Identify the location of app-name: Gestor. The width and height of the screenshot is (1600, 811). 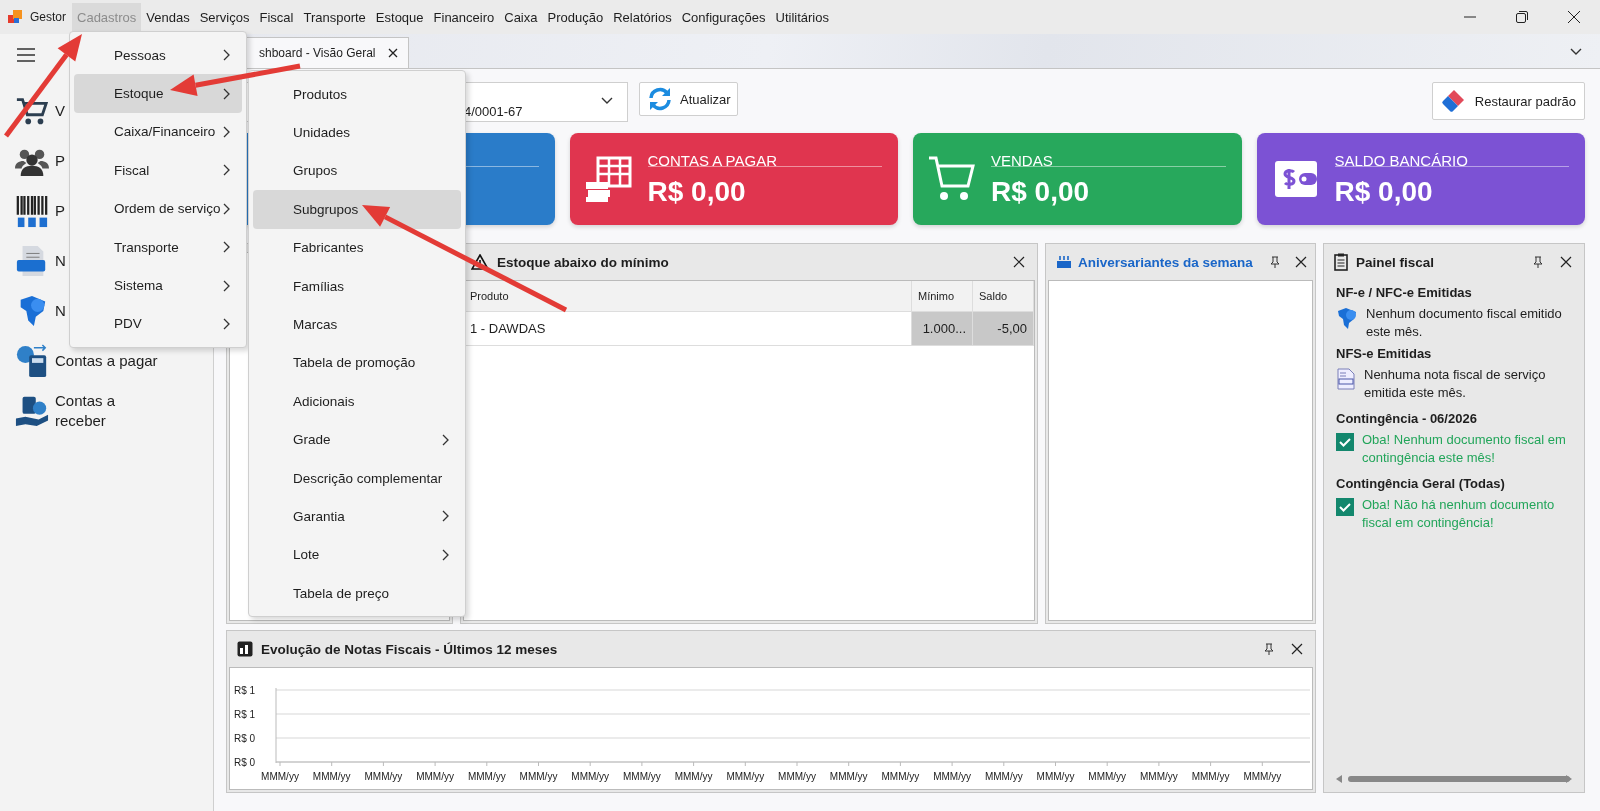
(48, 17).